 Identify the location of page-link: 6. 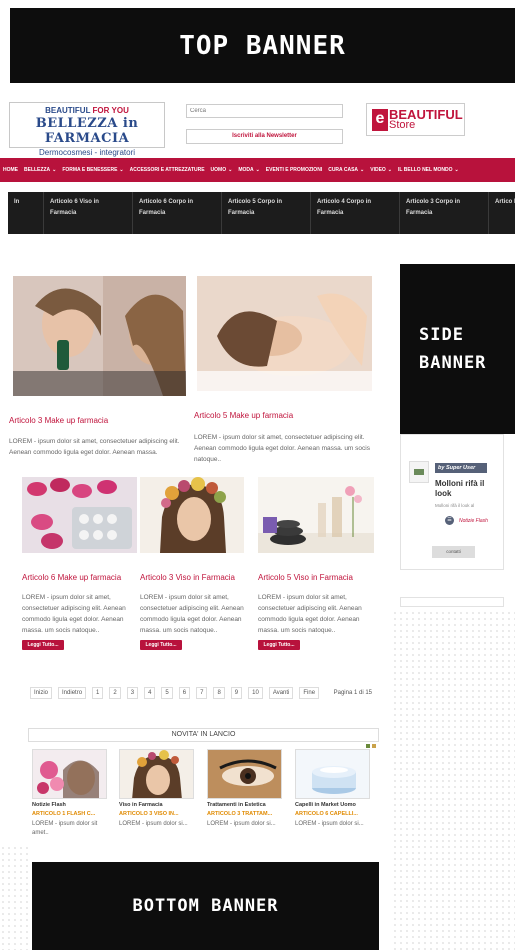
(184, 693).